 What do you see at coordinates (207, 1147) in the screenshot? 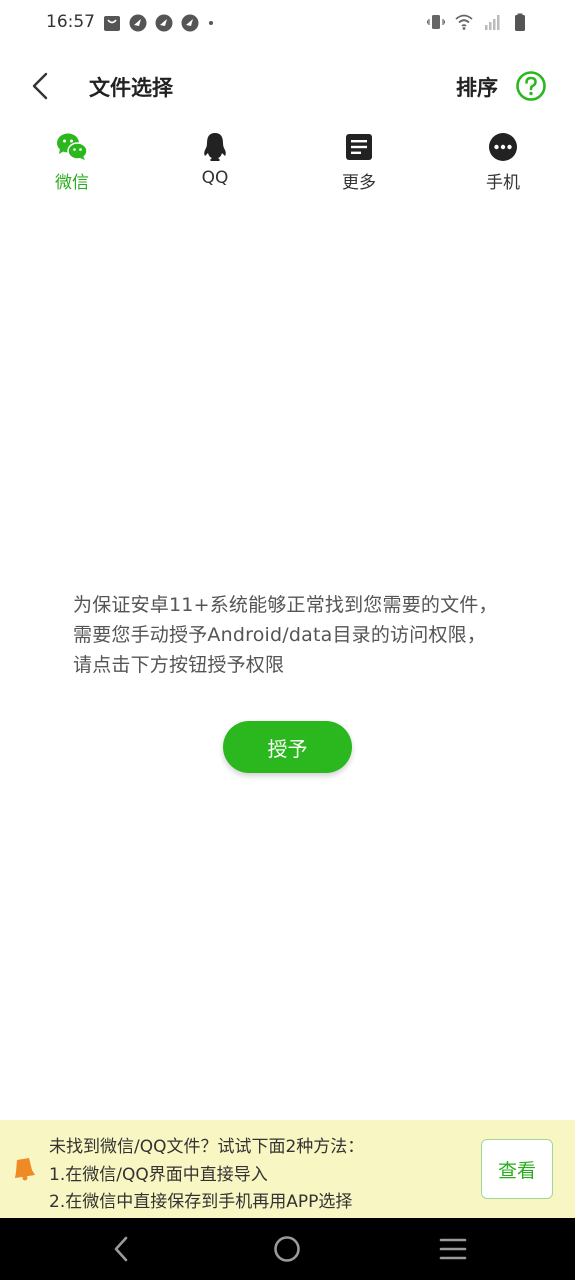
I see `tip-line-title: 未找到微信/QQ文件？试试下面2种方法：` at bounding box center [207, 1147].